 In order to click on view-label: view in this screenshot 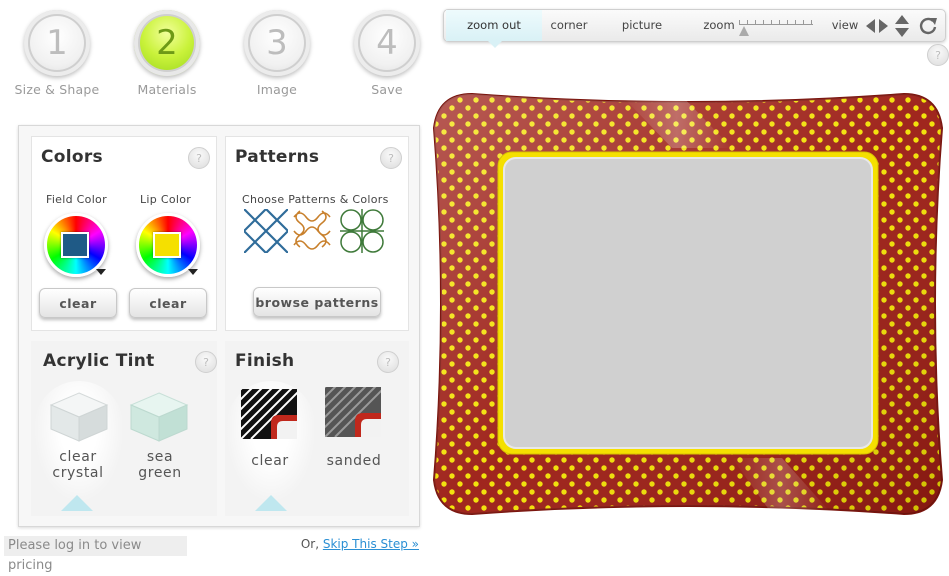, I will do `click(845, 25)`.